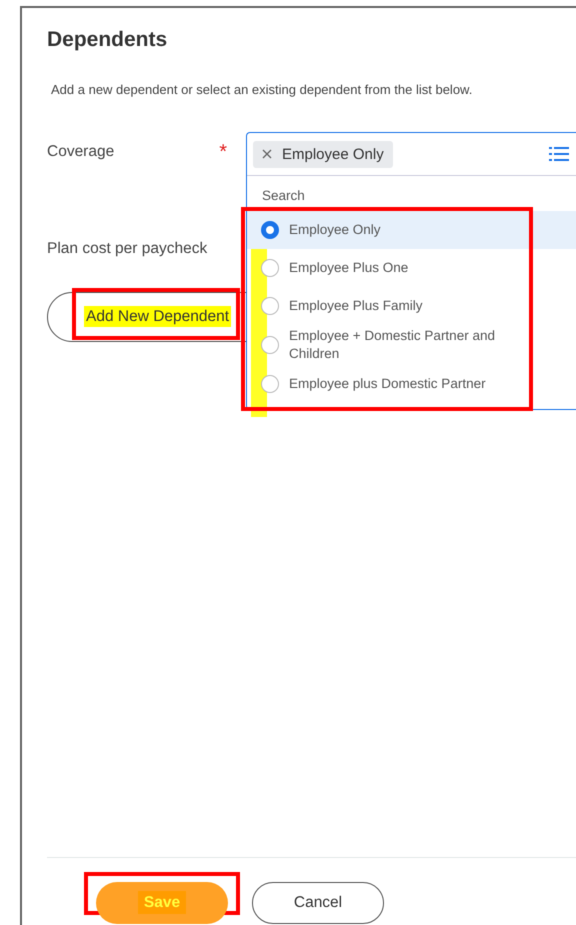  Describe the element at coordinates (262, 89) in the screenshot. I see `description-text: Add a new dependent or select an existing dependent from the list below.` at that location.